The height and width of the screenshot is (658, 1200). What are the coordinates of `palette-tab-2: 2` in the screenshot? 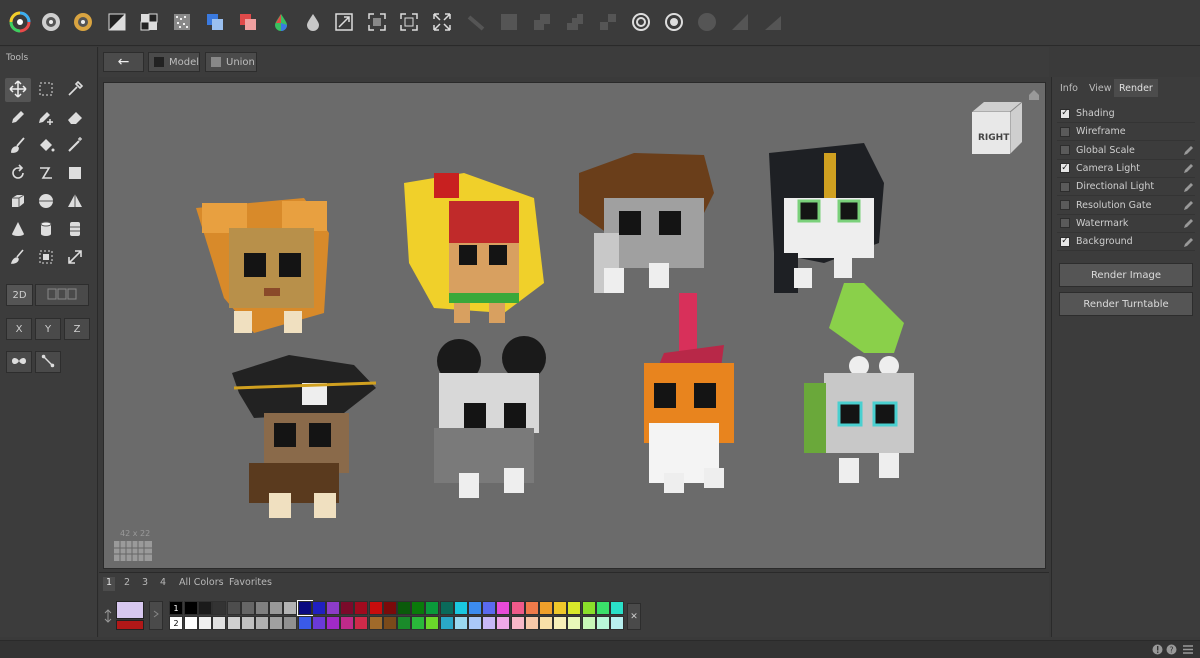 It's located at (127, 584).